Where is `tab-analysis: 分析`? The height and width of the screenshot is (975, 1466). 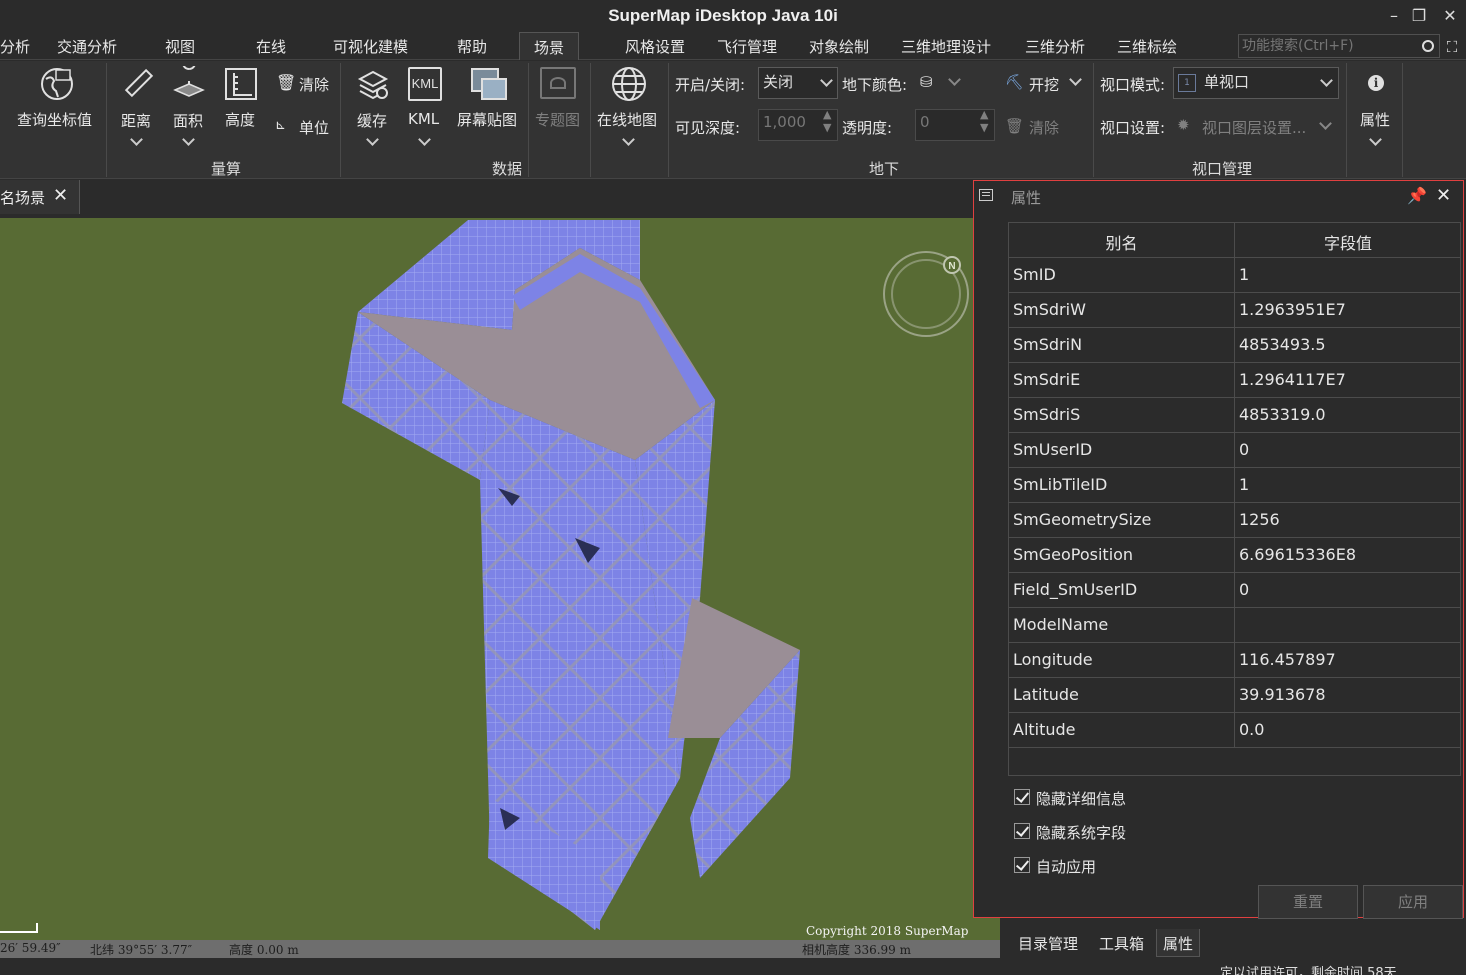
tab-analysis: 分析 is located at coordinates (15, 46).